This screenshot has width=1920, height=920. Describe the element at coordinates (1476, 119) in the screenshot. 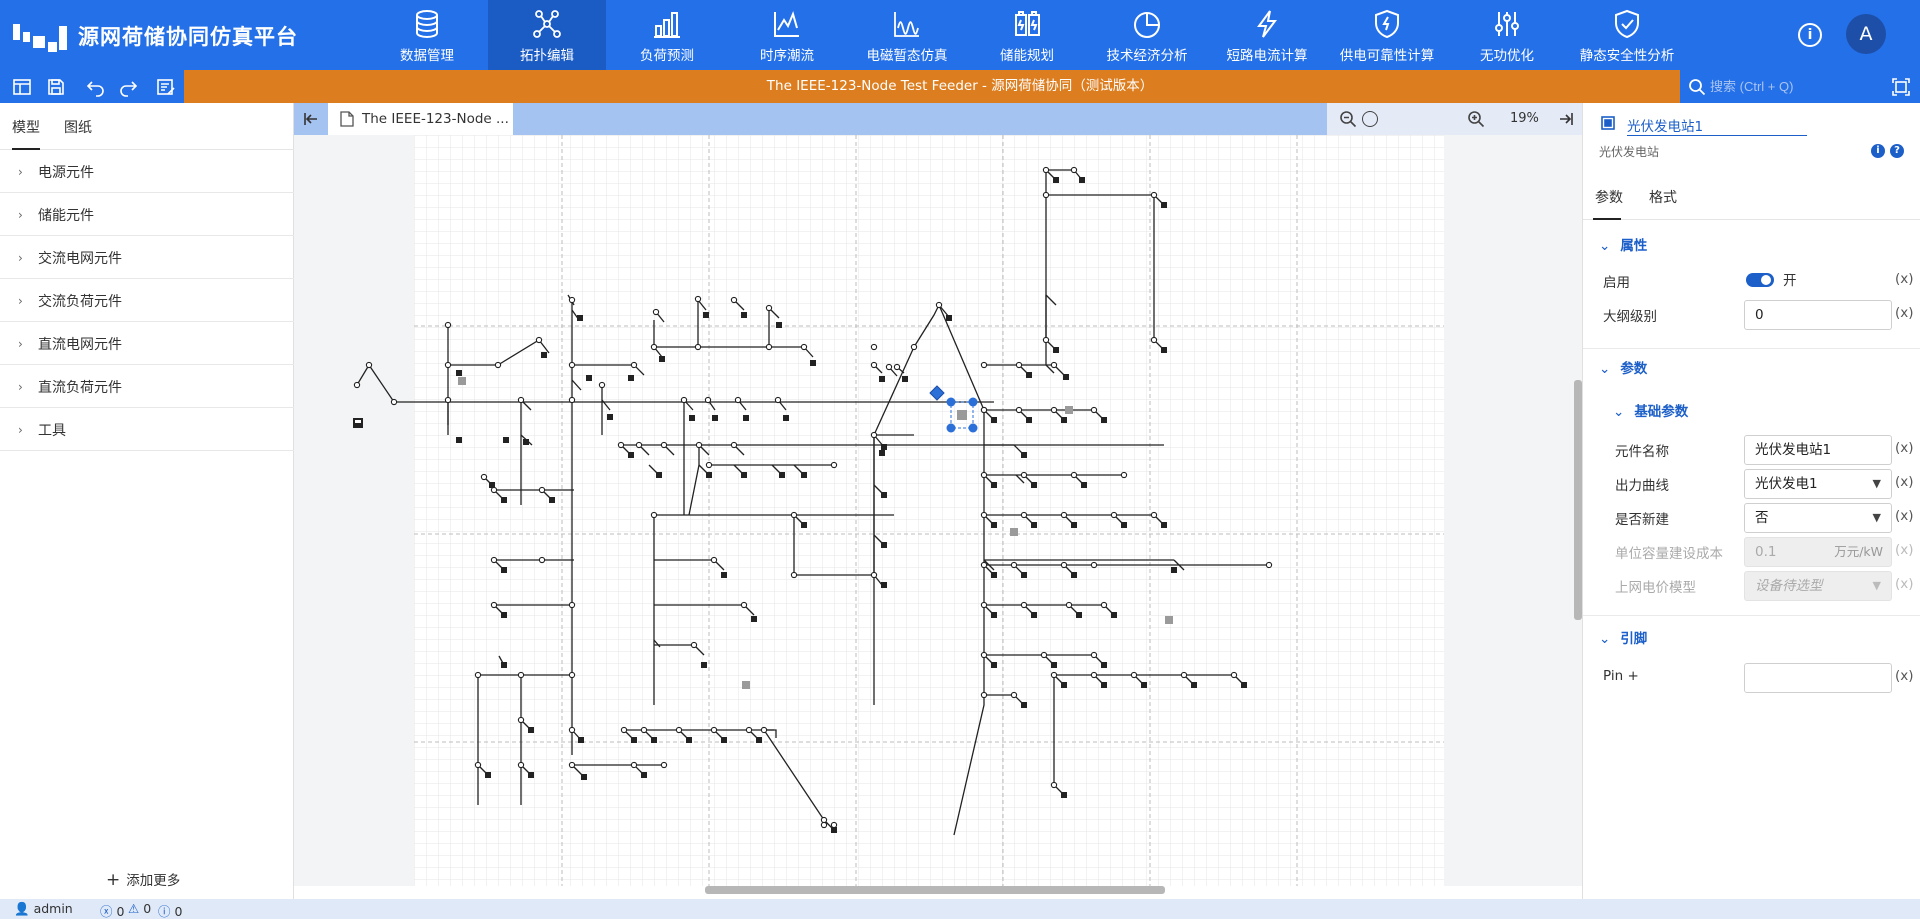

I see `zoom-in-icon` at that location.